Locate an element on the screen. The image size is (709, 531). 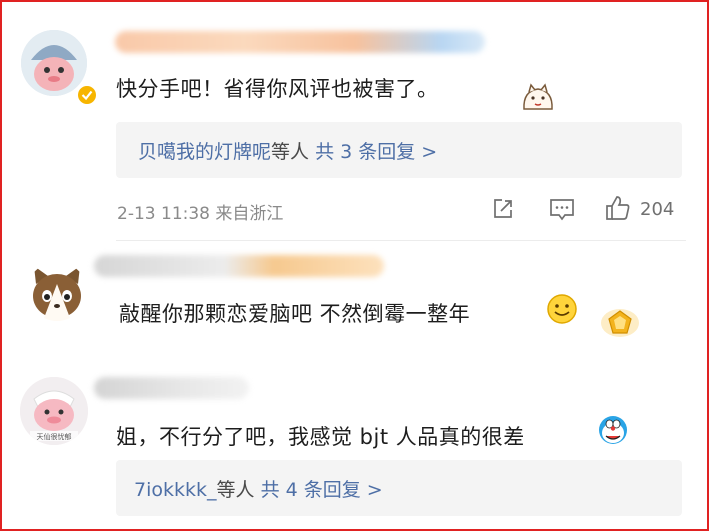
comment-divider is located at coordinates (401, 240).